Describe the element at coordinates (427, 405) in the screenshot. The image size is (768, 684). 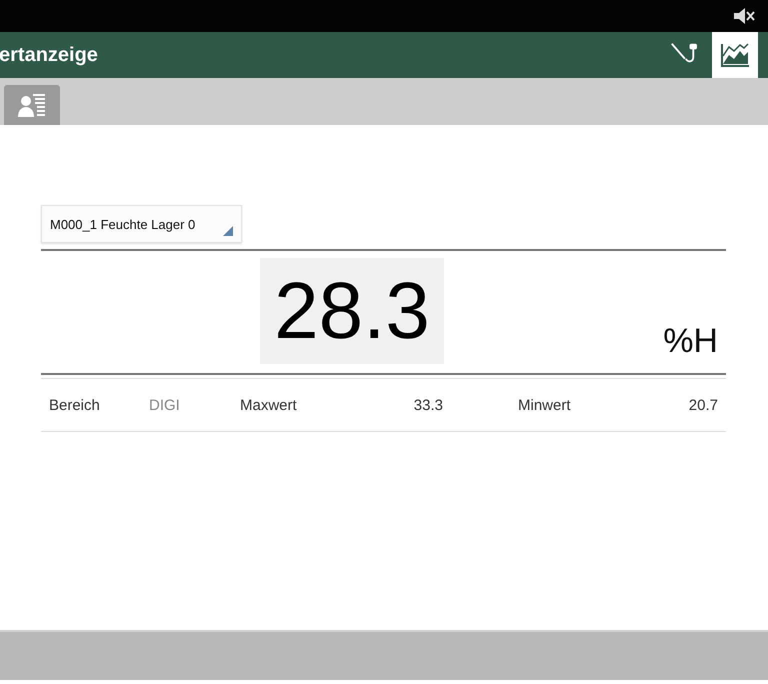
I see `stat-value: 33.3` at that location.